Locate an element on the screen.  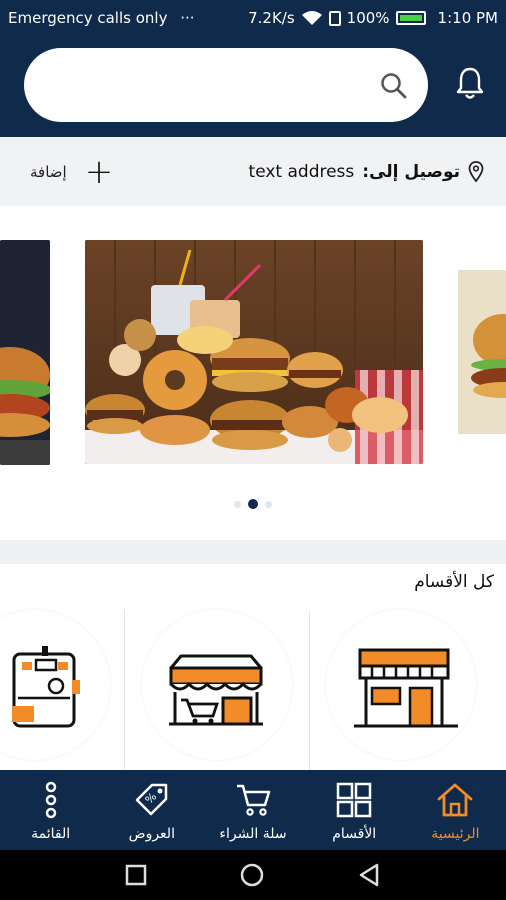
category-card-appliances is located at coordinates (62, 690).